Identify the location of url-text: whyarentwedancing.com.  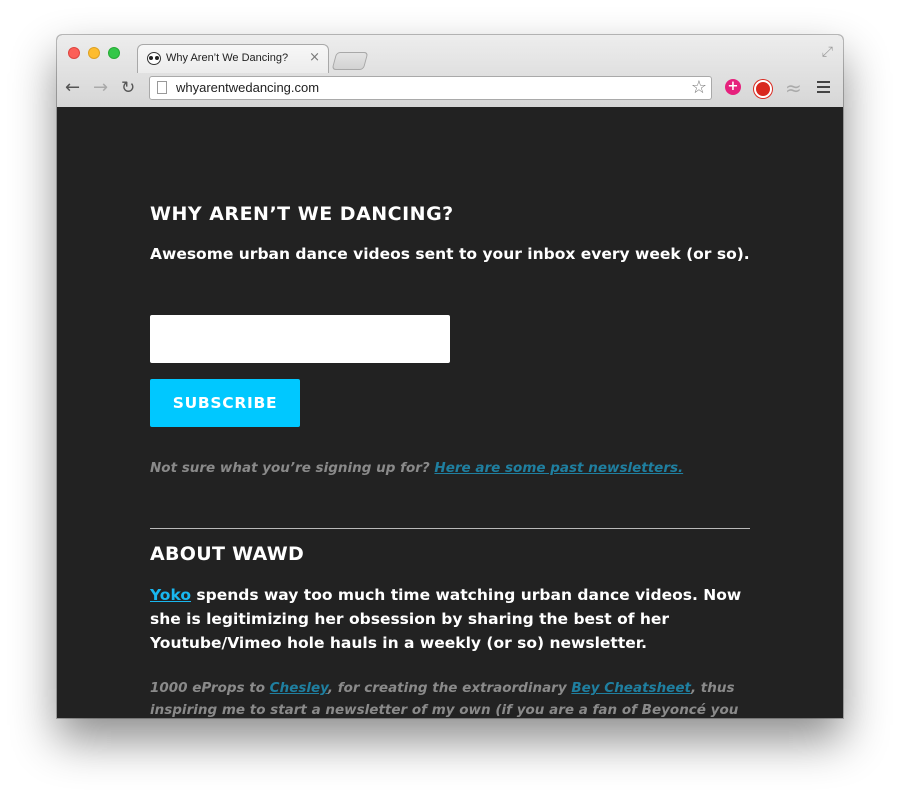
(248, 87).